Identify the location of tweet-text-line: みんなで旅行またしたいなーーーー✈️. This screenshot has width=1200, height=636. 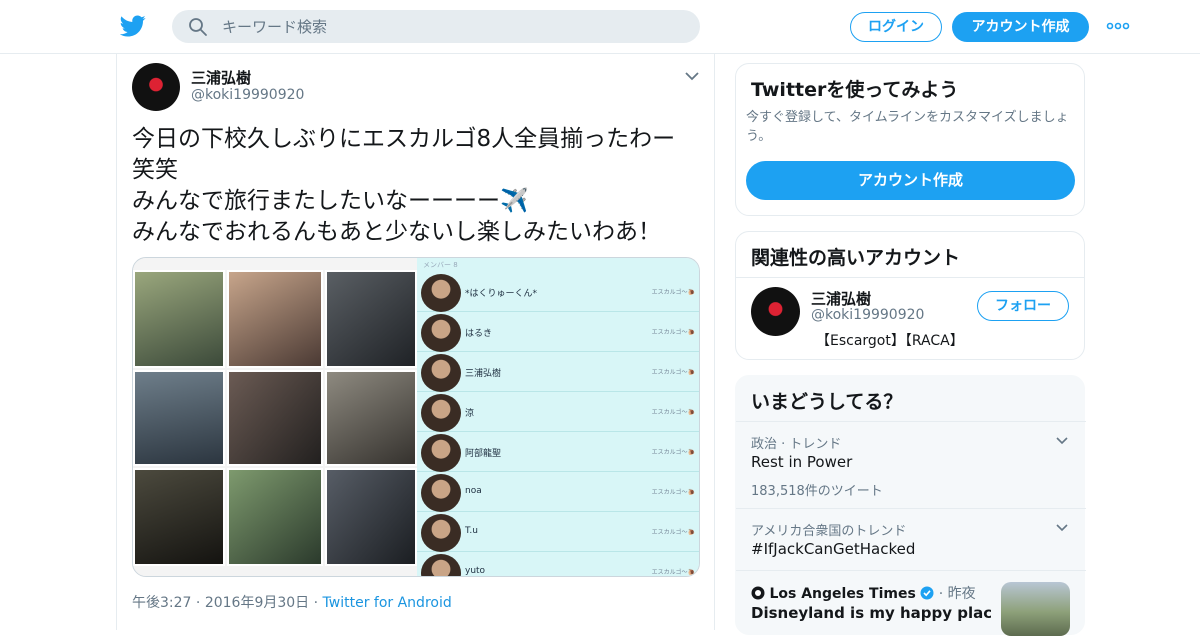
(330, 201).